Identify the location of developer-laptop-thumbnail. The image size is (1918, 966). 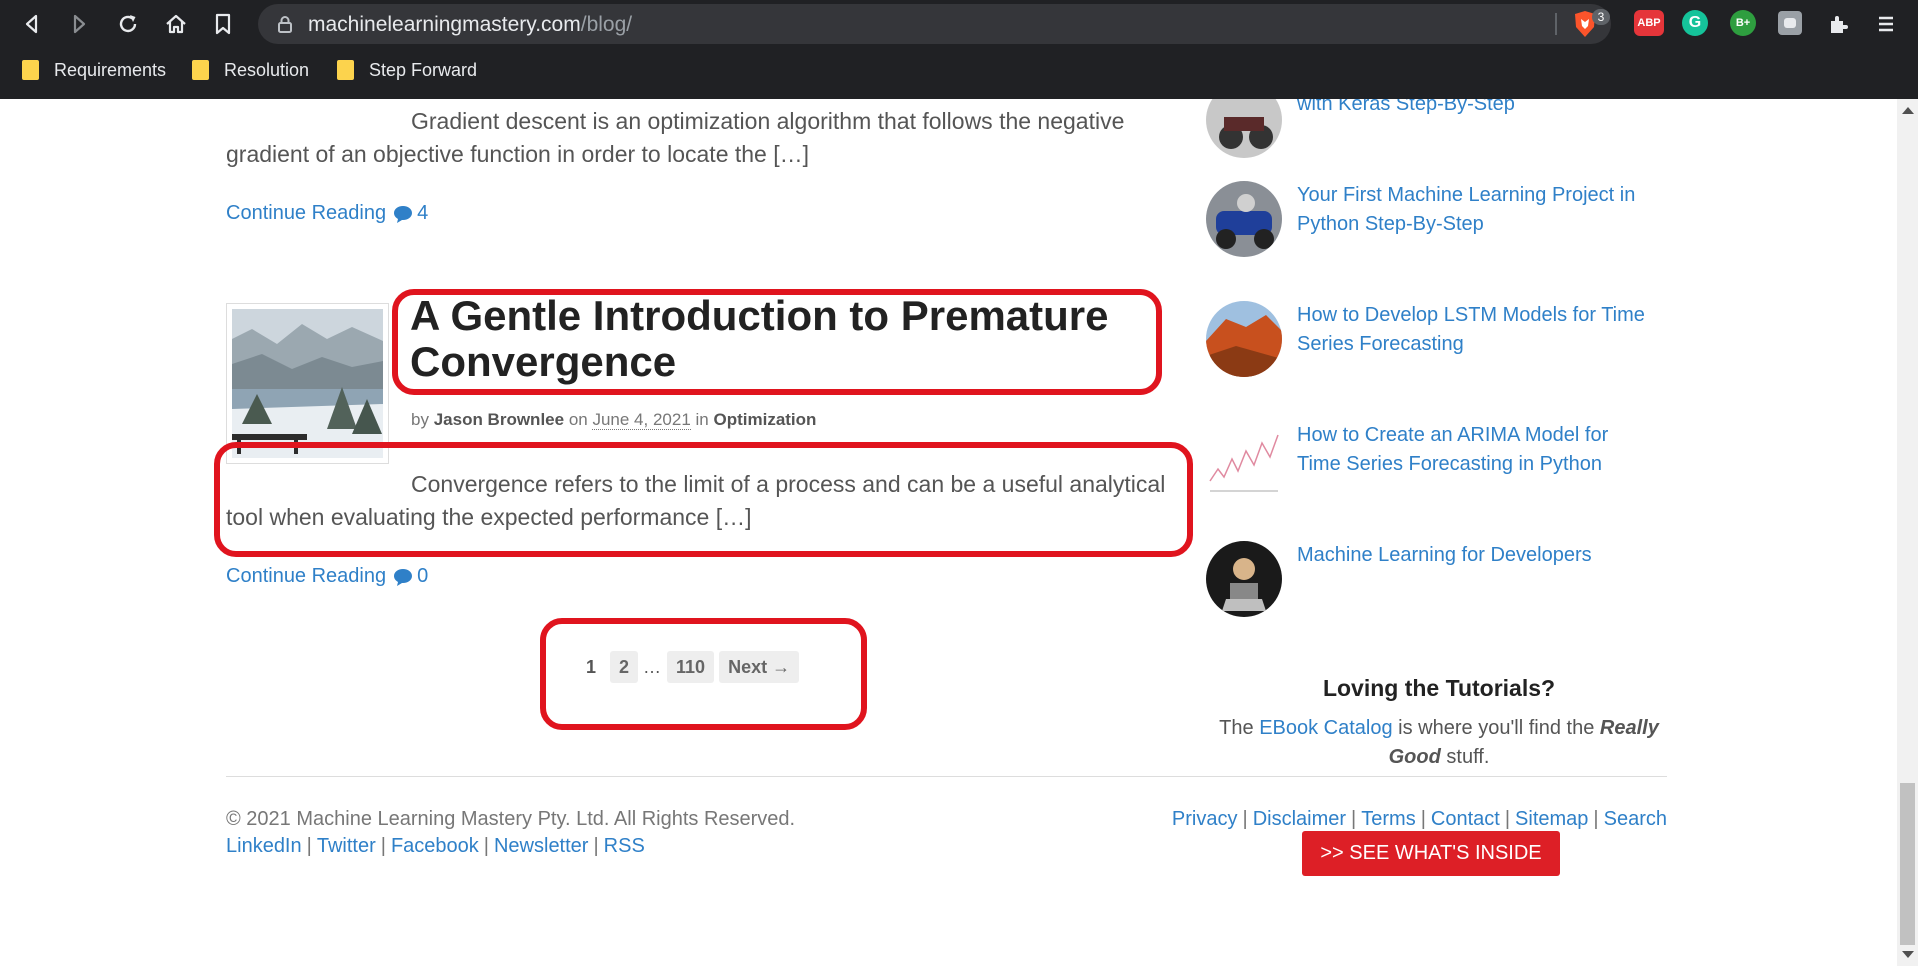
(1244, 579).